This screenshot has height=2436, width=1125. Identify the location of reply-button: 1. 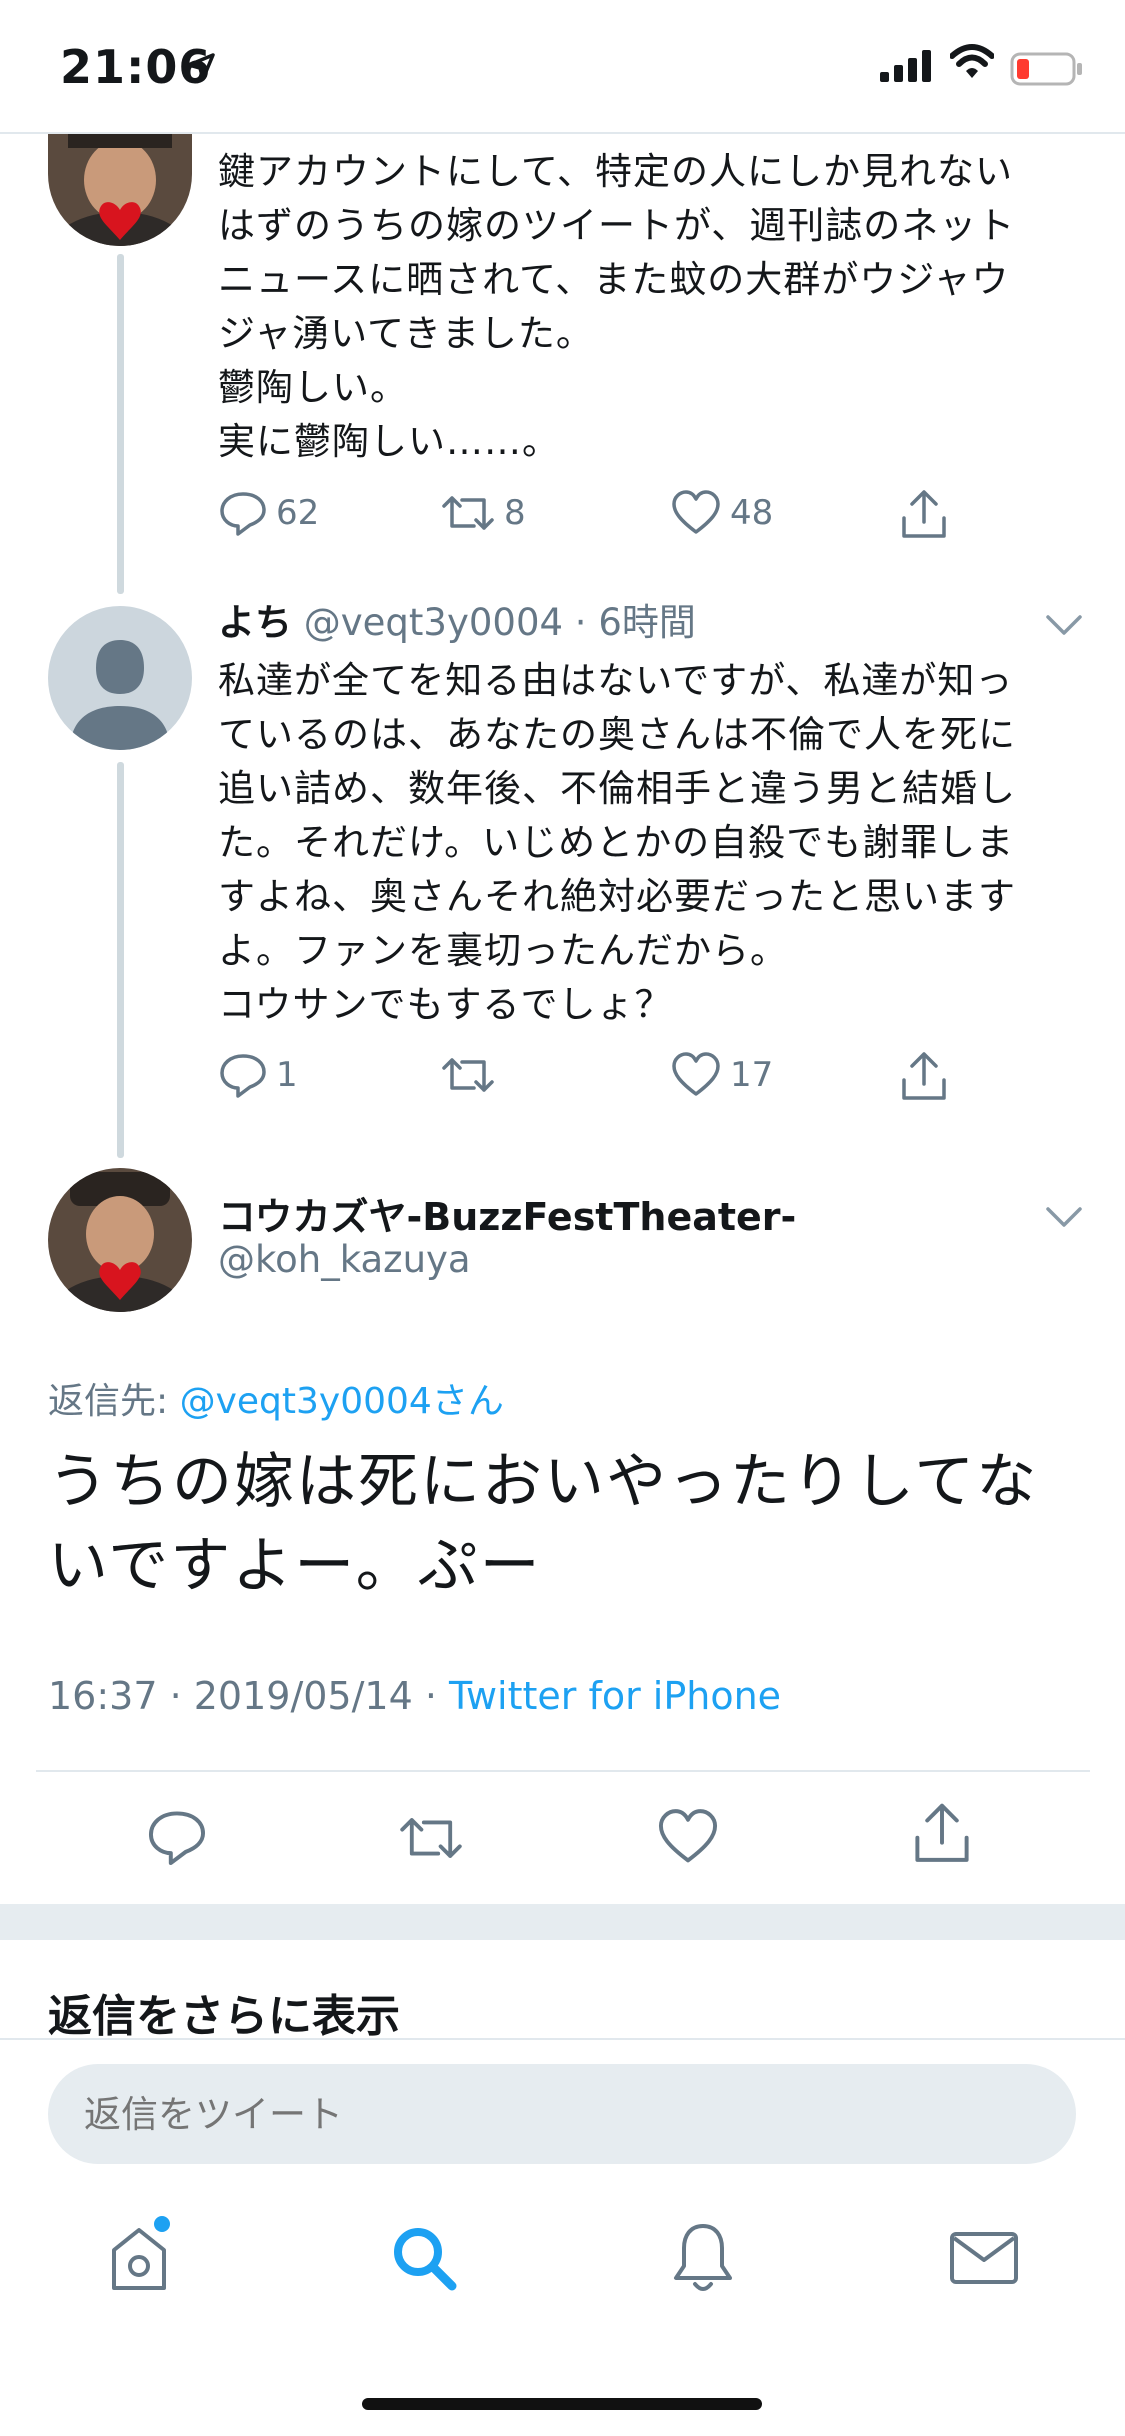
(258, 1075).